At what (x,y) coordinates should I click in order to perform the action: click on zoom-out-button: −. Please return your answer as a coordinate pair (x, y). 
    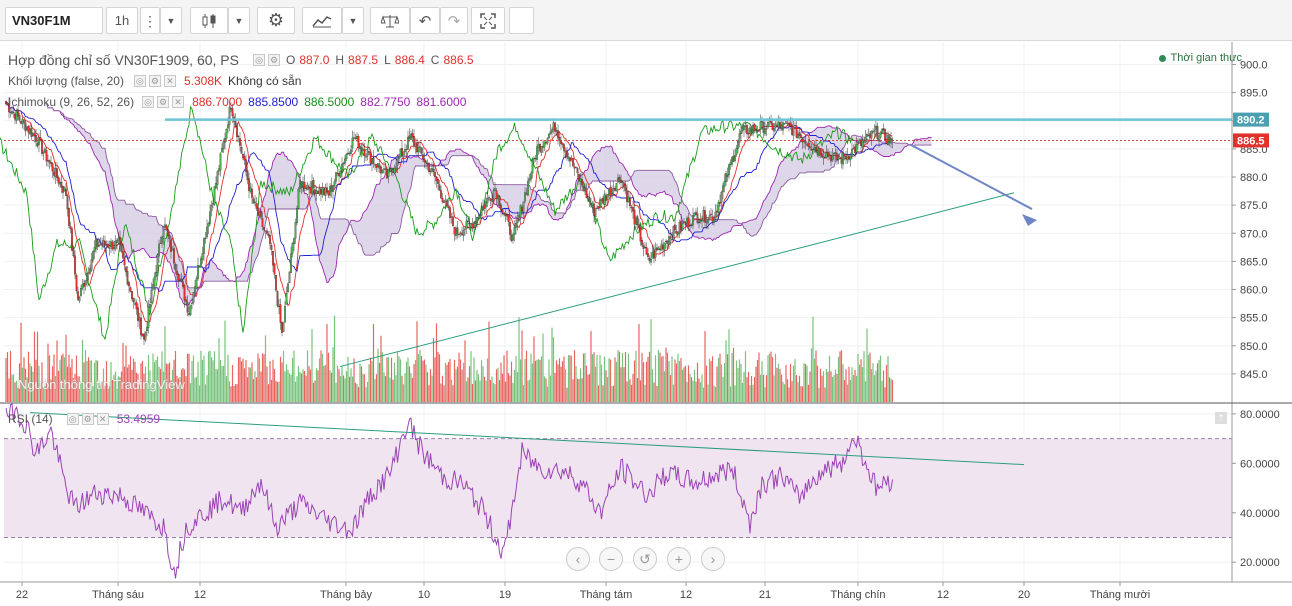
    Looking at the image, I should click on (611, 559).